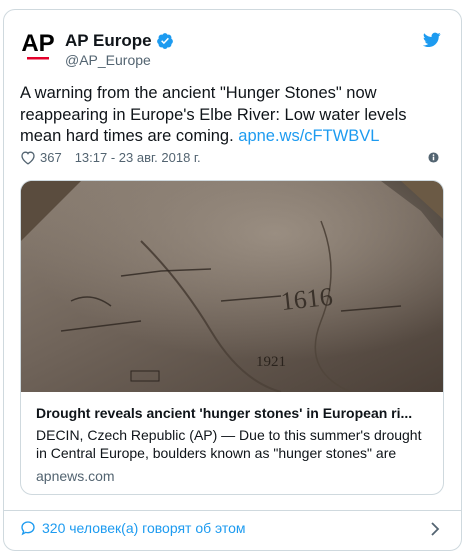 The height and width of the screenshot is (559, 465). Describe the element at coordinates (308, 136) in the screenshot. I see `tweet-link: apne.ws/cFTWBVL` at that location.